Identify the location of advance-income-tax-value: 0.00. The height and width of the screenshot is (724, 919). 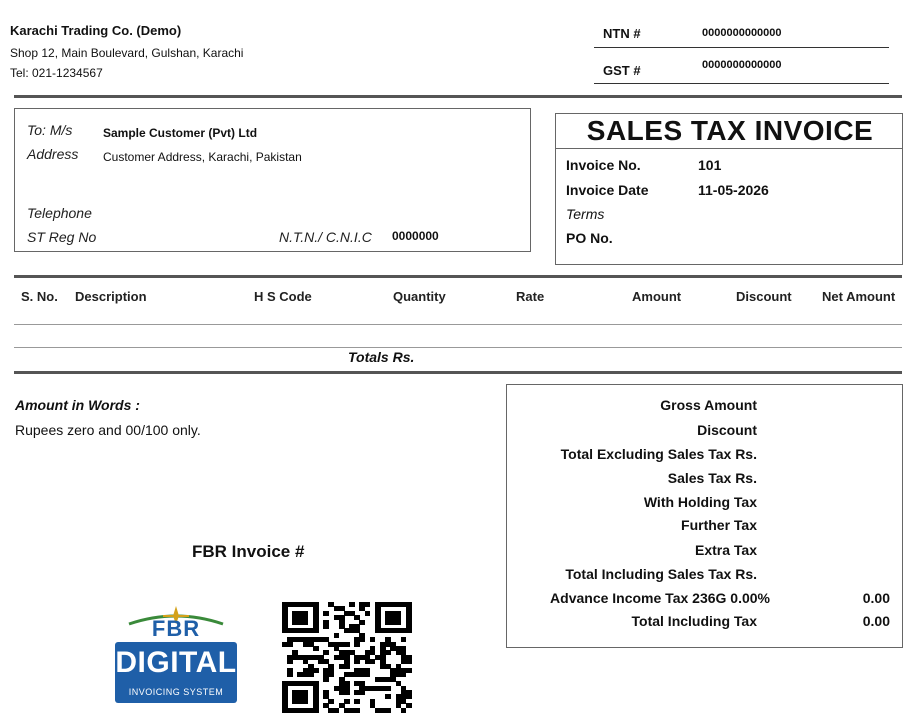
(876, 598).